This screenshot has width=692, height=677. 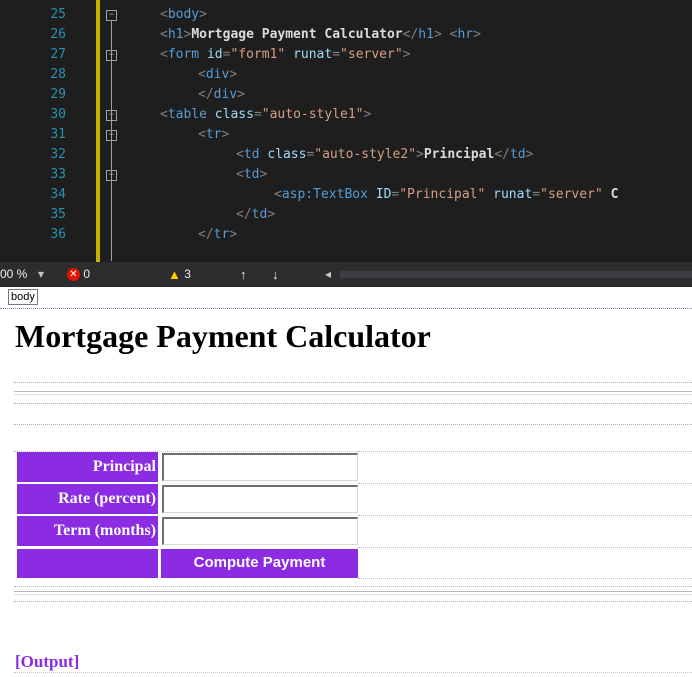 I want to click on line-number: 25, so click(x=58, y=14).